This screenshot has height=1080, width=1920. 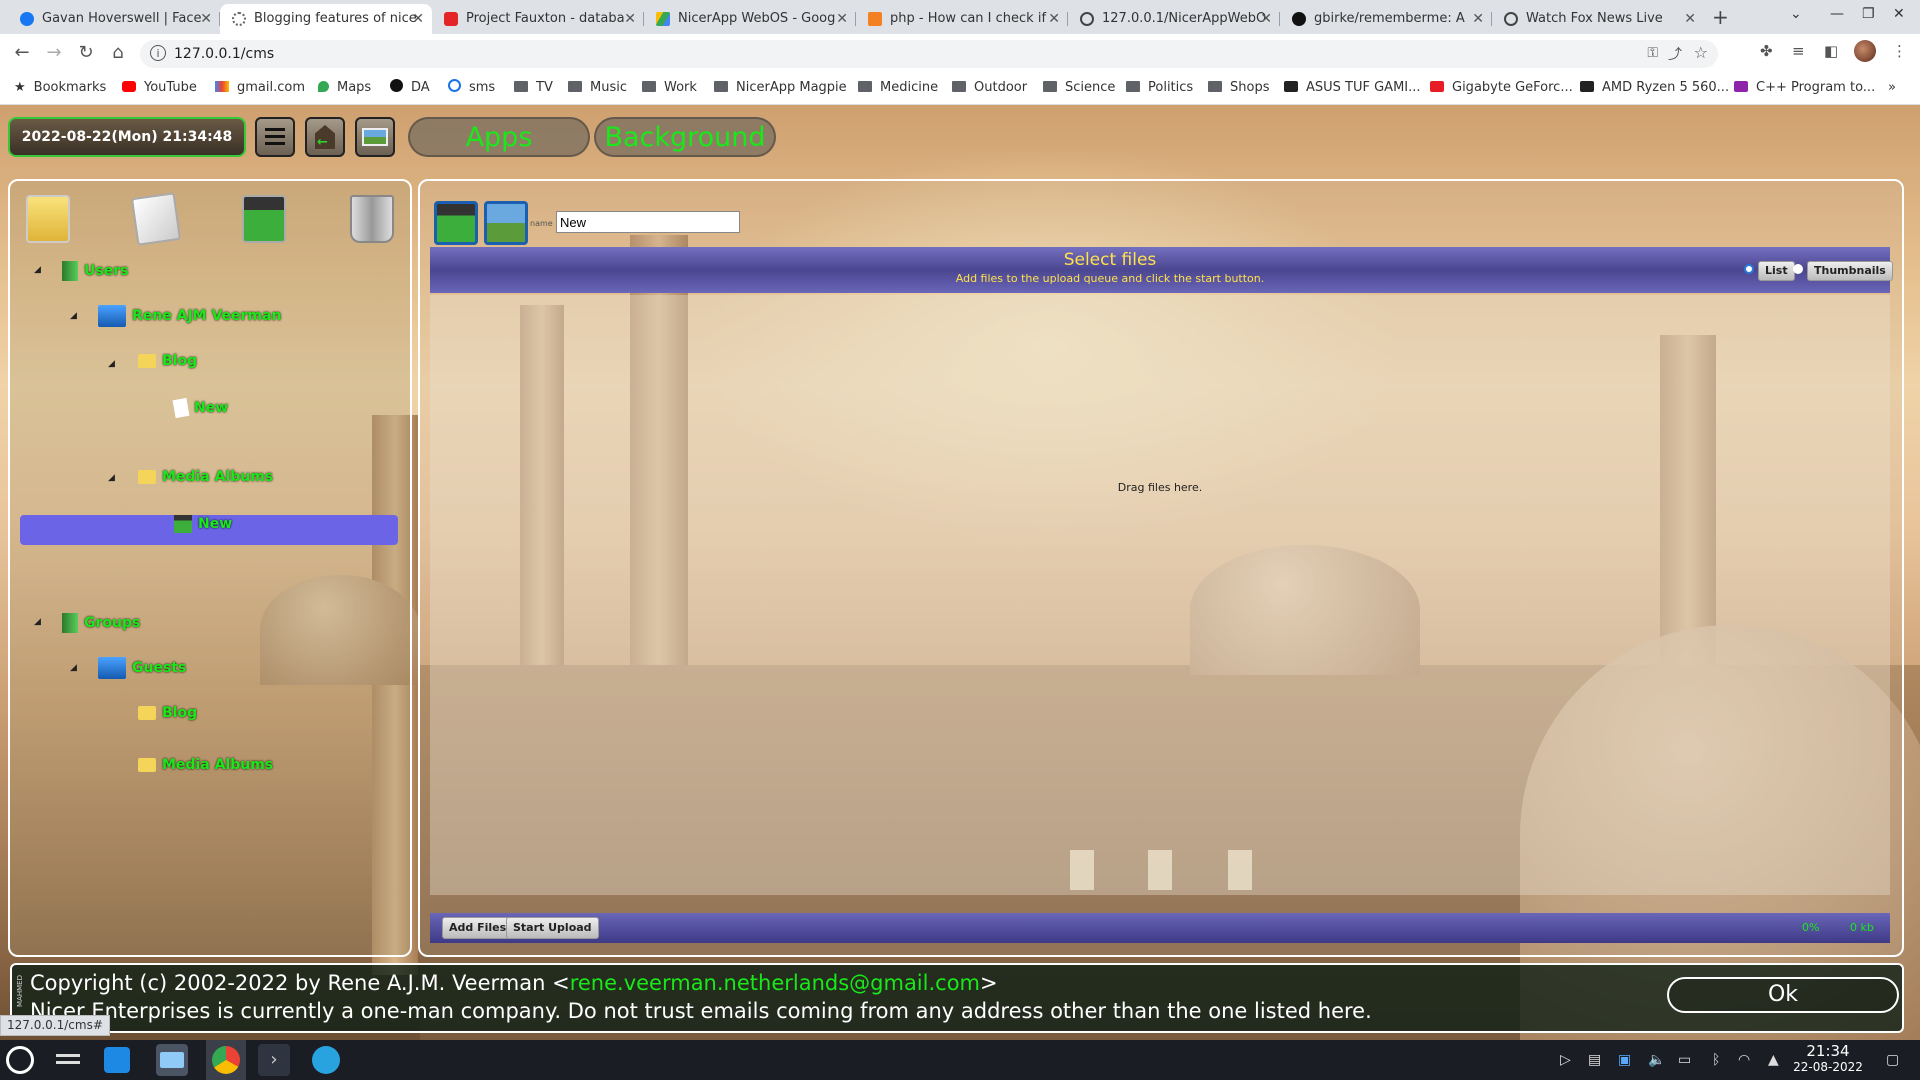 I want to click on side-panel-icon: ◧, so click(x=1831, y=51).